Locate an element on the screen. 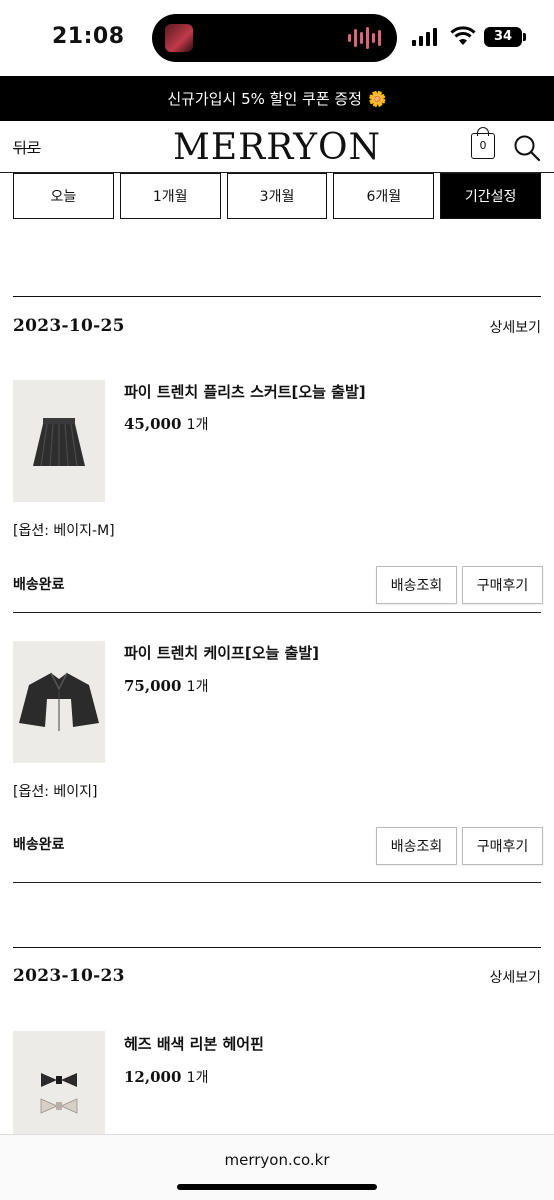 This screenshot has width=554, height=1200. product-name: 헤즈 배색 리본 헤어핀 is located at coordinates (194, 1043).